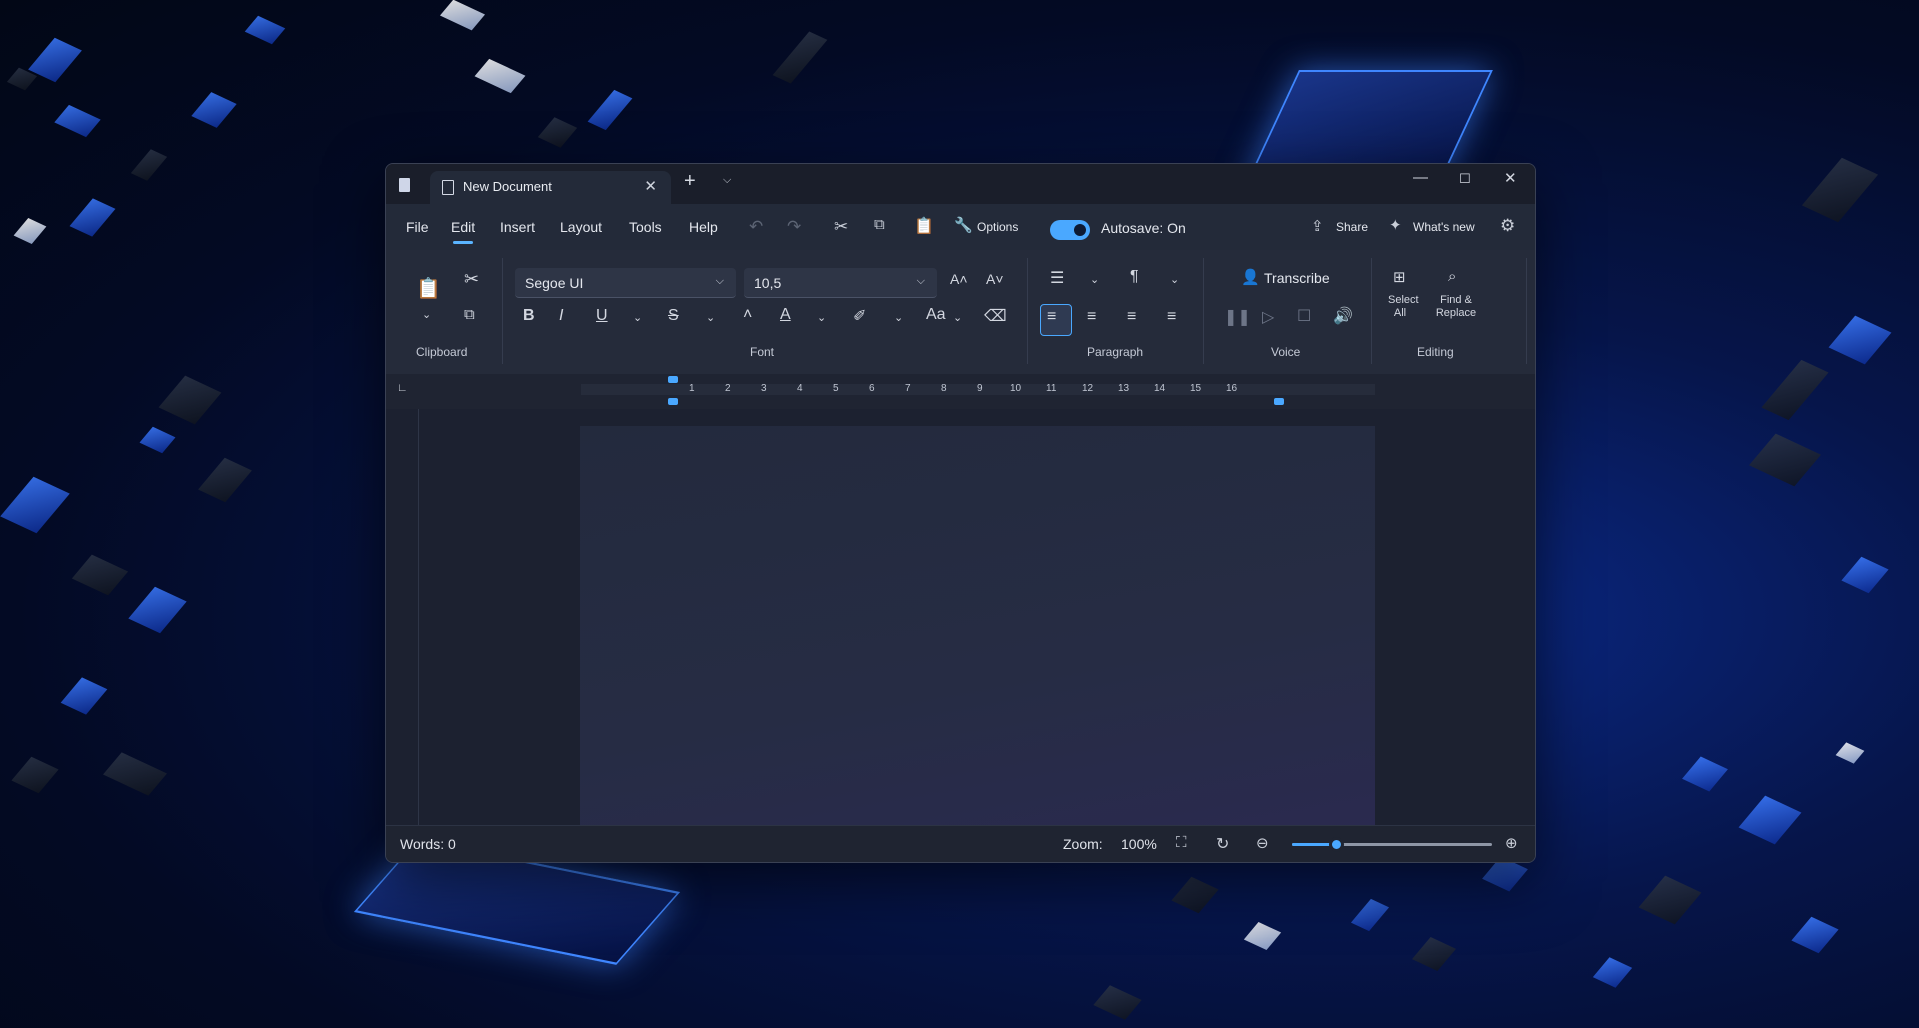 Image resolution: width=1919 pixels, height=1028 pixels. What do you see at coordinates (785, 315) in the screenshot?
I see `font-color-icon: A` at bounding box center [785, 315].